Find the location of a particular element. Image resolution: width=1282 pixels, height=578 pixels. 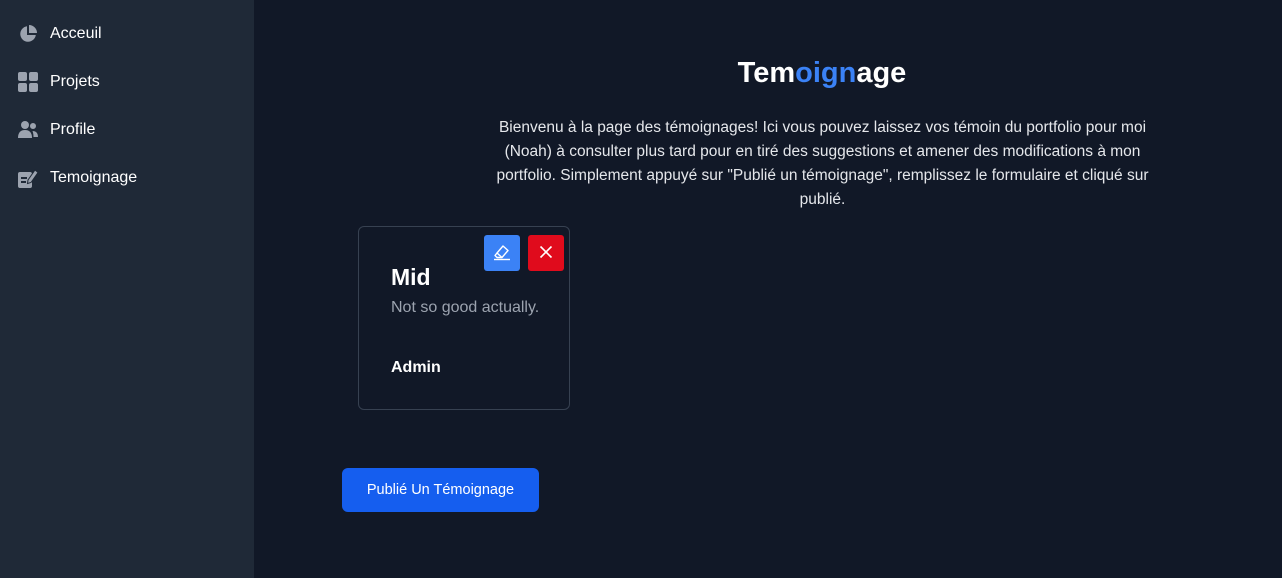

sidebar-item-label: Temoignage is located at coordinates (94, 177).